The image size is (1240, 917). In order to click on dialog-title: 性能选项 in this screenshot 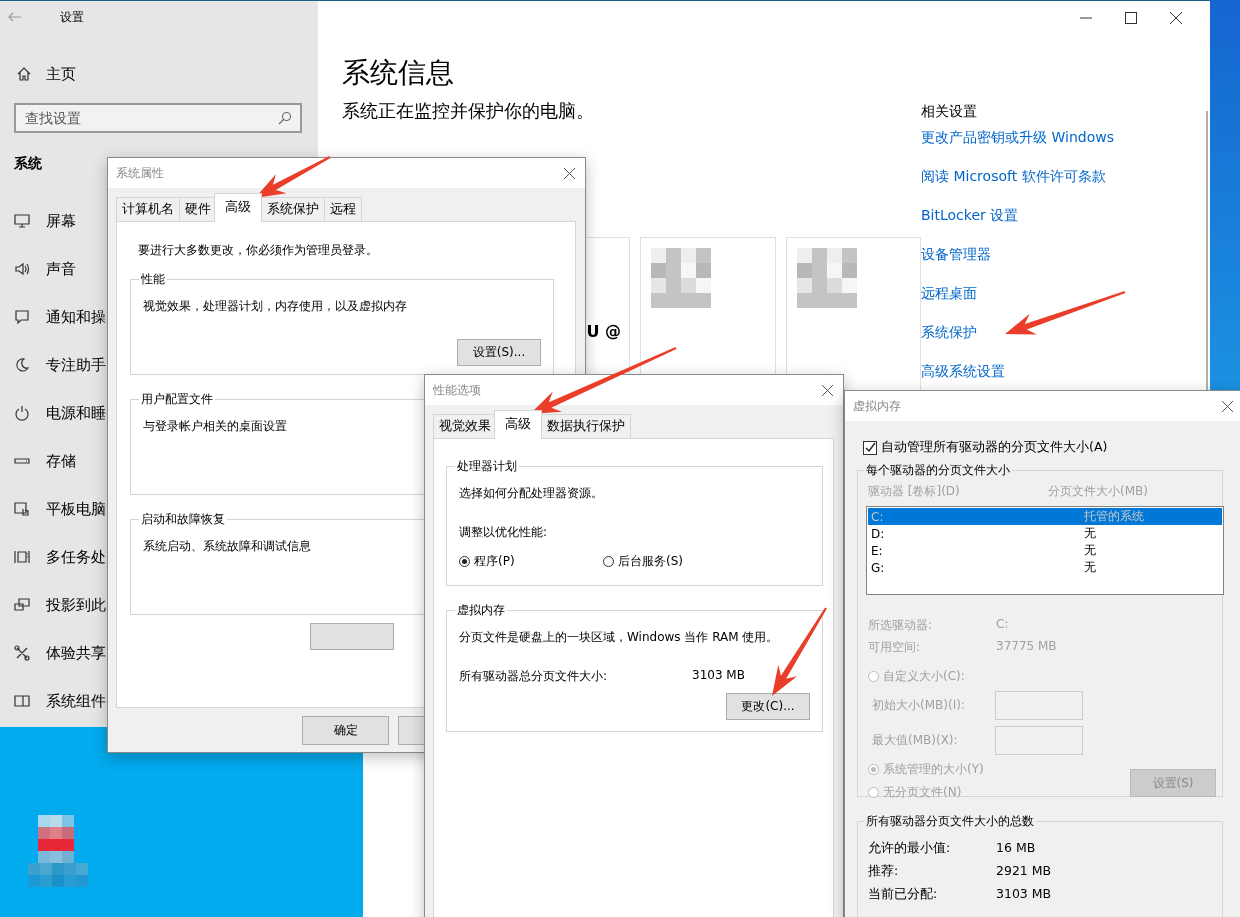, I will do `click(457, 390)`.